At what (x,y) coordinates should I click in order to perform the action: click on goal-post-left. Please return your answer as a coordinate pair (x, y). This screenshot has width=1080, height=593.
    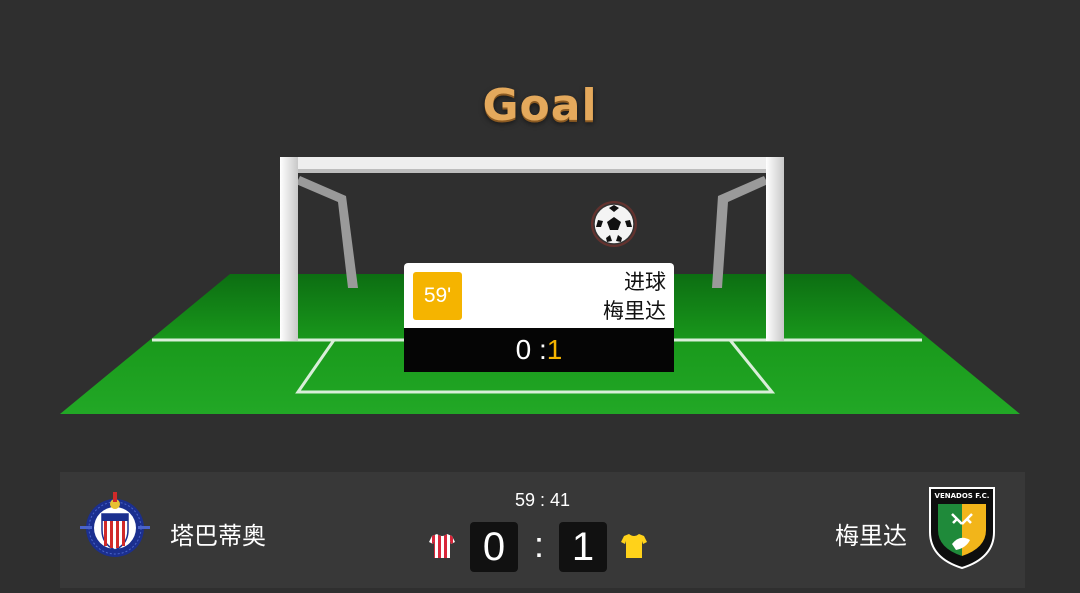
    Looking at the image, I should click on (289, 249).